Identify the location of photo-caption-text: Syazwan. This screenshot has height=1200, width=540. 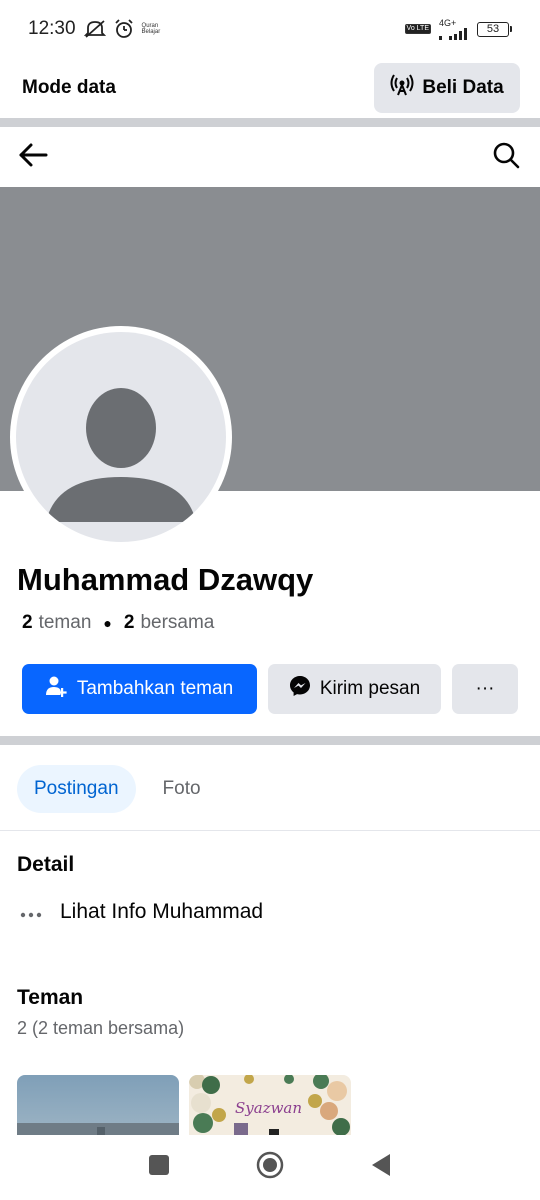
(268, 1108).